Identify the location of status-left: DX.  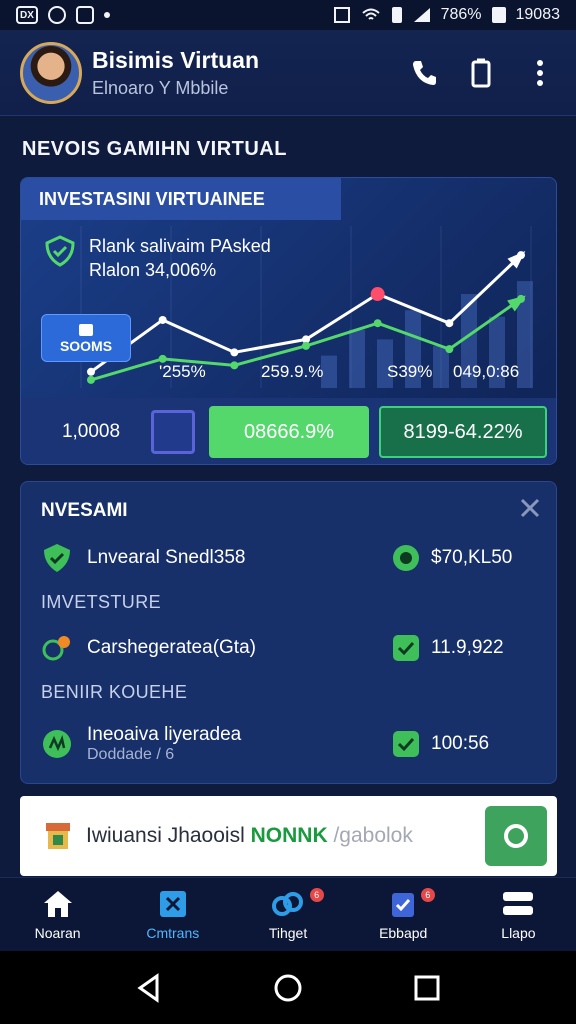
(63, 15).